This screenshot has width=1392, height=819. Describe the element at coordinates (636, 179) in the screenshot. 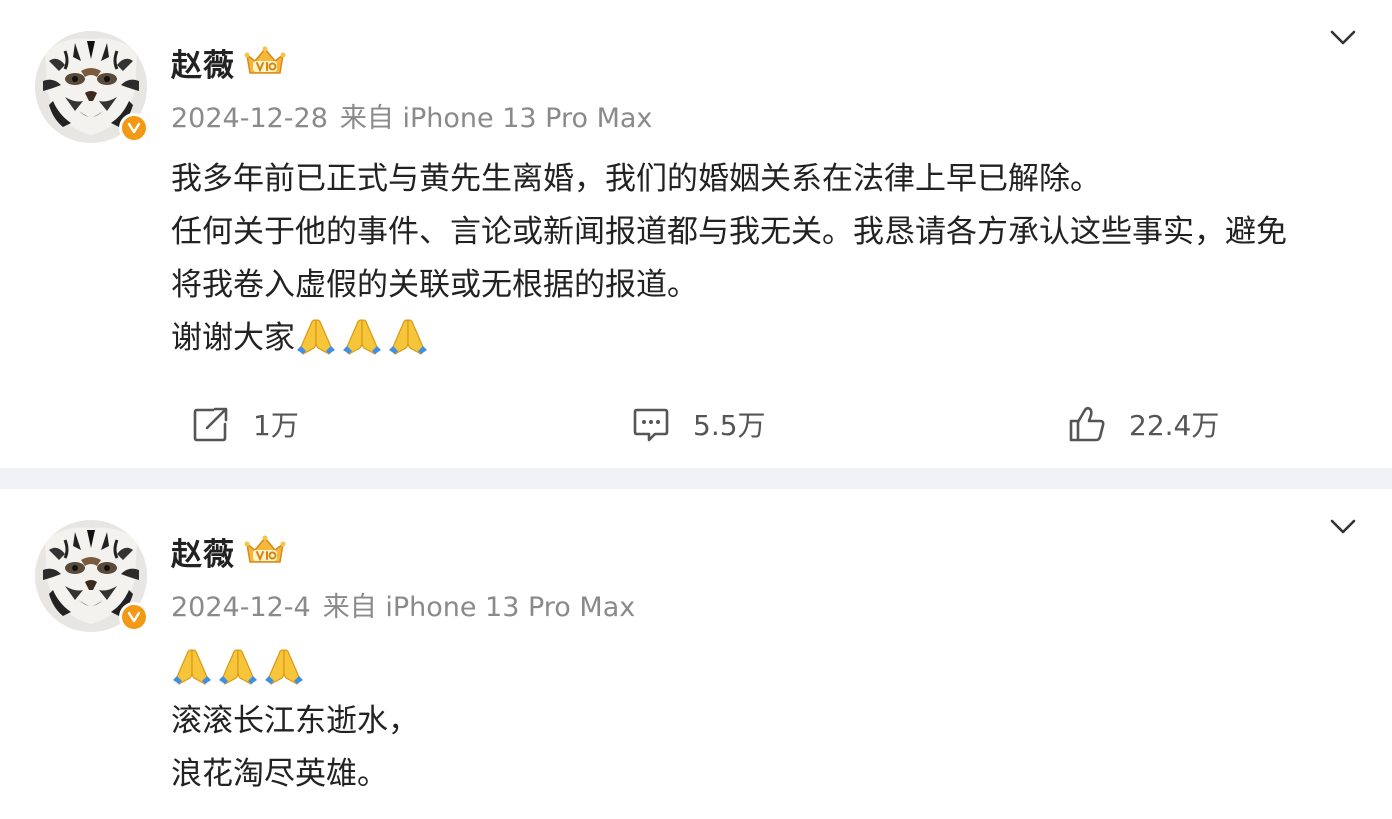

I see `content-line: 我多年前已正式与黄先生离婚，我们的婚姻关系在法律上早已解除。` at that location.